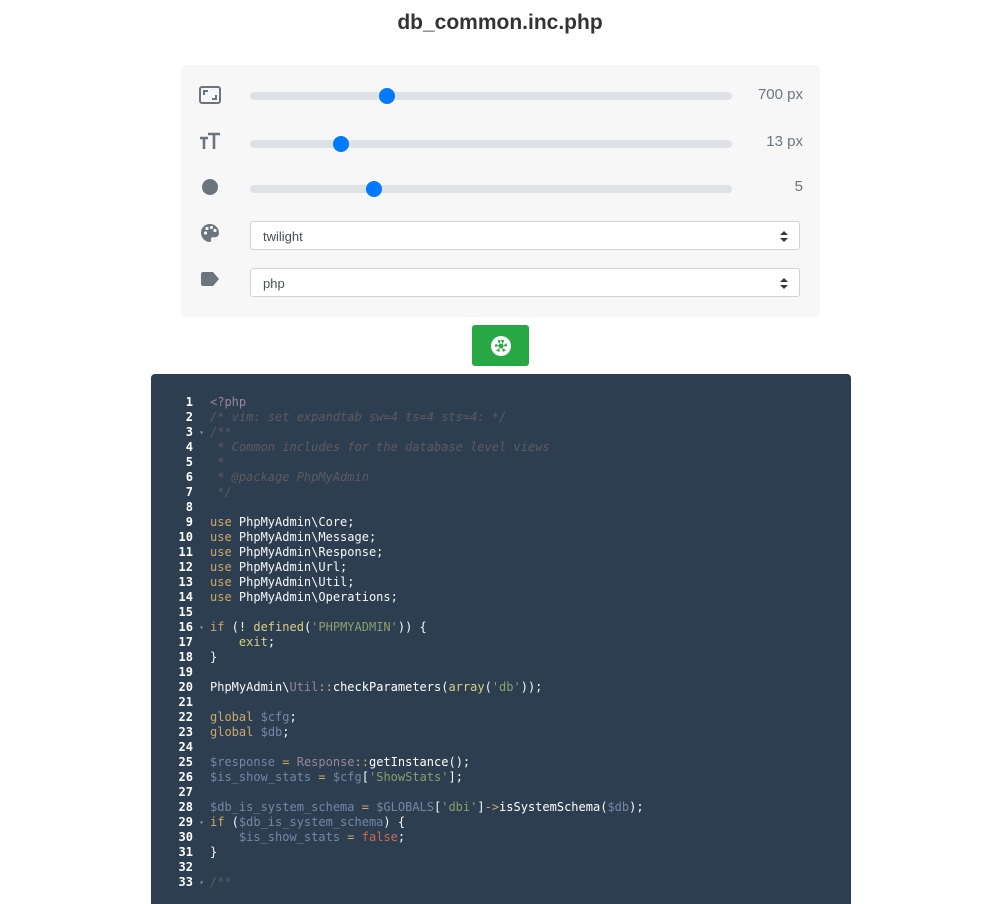 This screenshot has height=904, width=1000. I want to click on line-number: 11, so click(185, 552).